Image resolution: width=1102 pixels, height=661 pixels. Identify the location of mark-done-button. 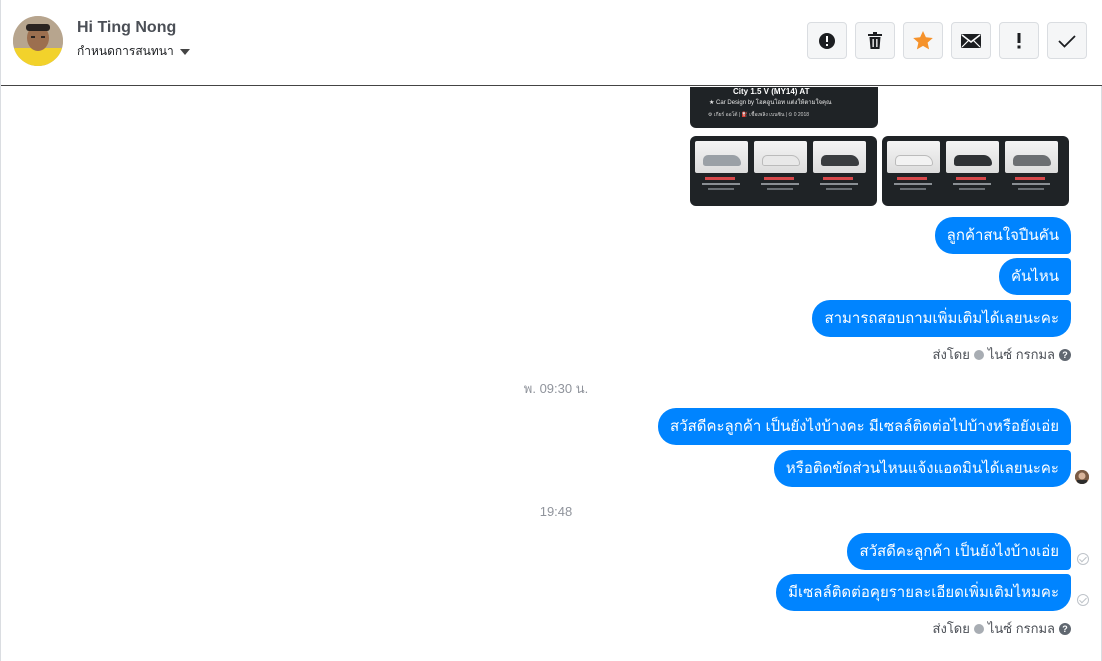
(1067, 40).